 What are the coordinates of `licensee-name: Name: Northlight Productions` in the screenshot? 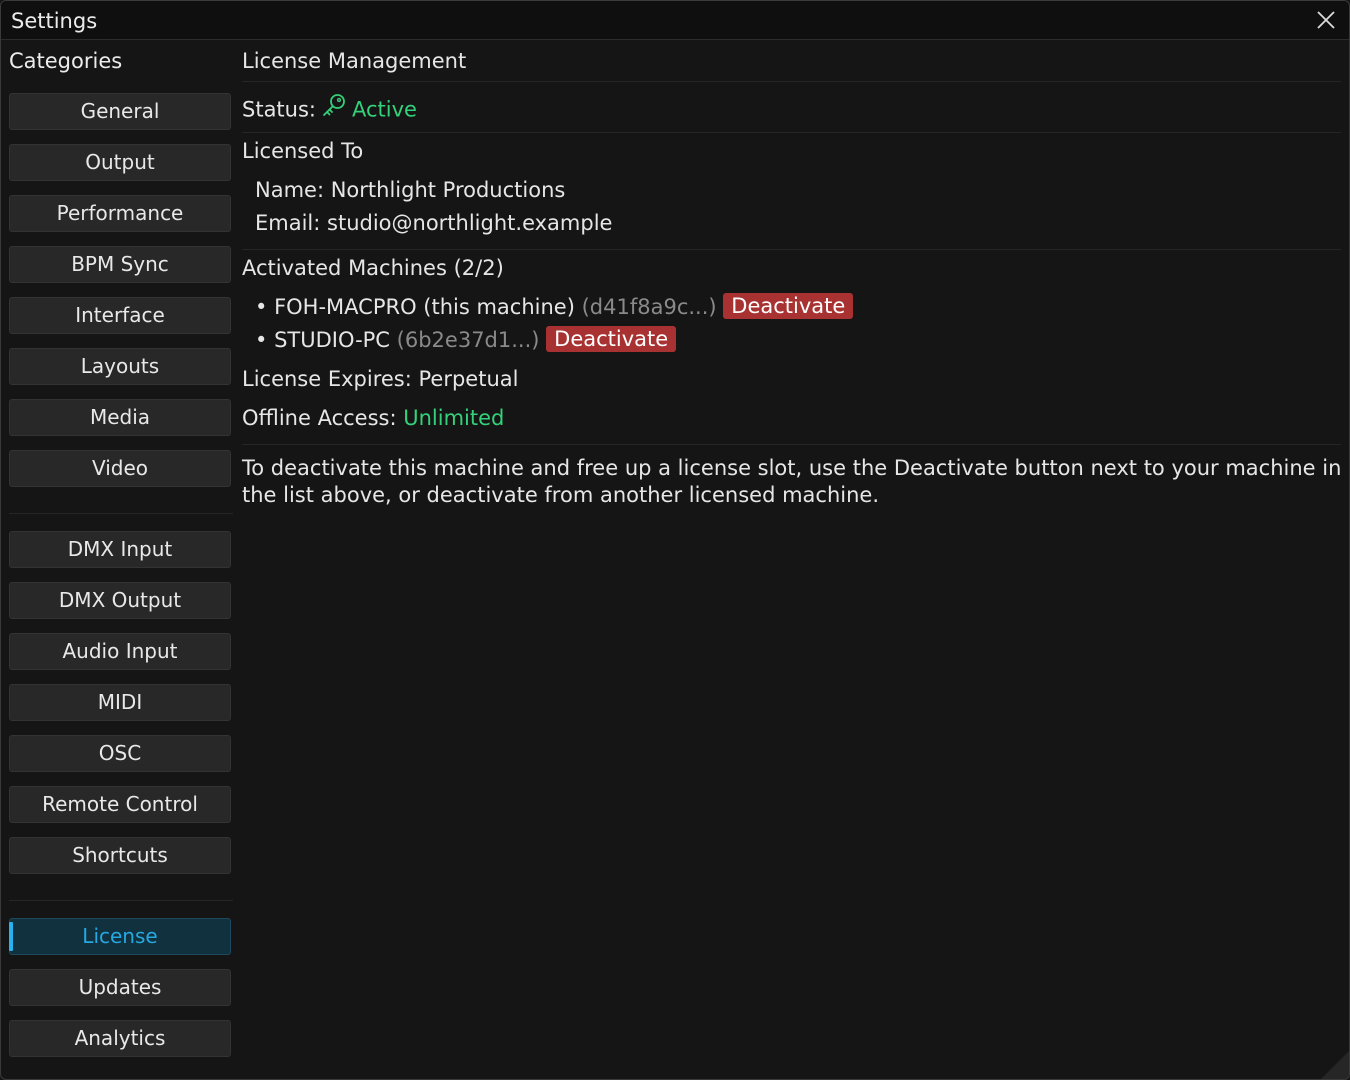 It's located at (410, 190).